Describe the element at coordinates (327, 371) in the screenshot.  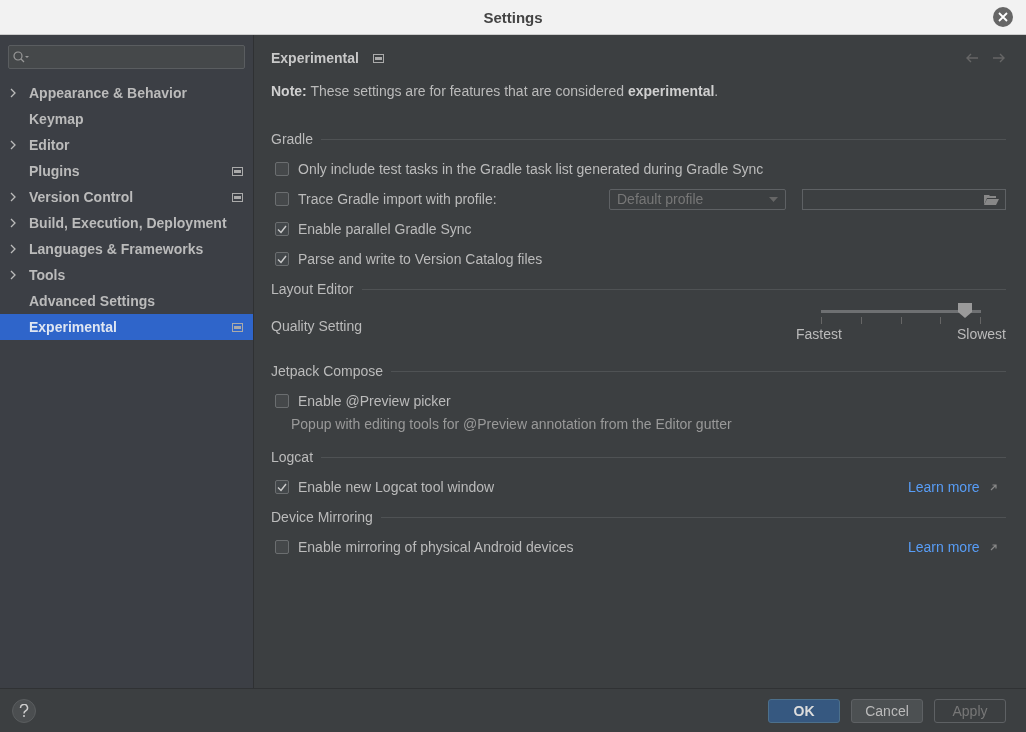
I see `section-title: Jetpack Compose` at that location.